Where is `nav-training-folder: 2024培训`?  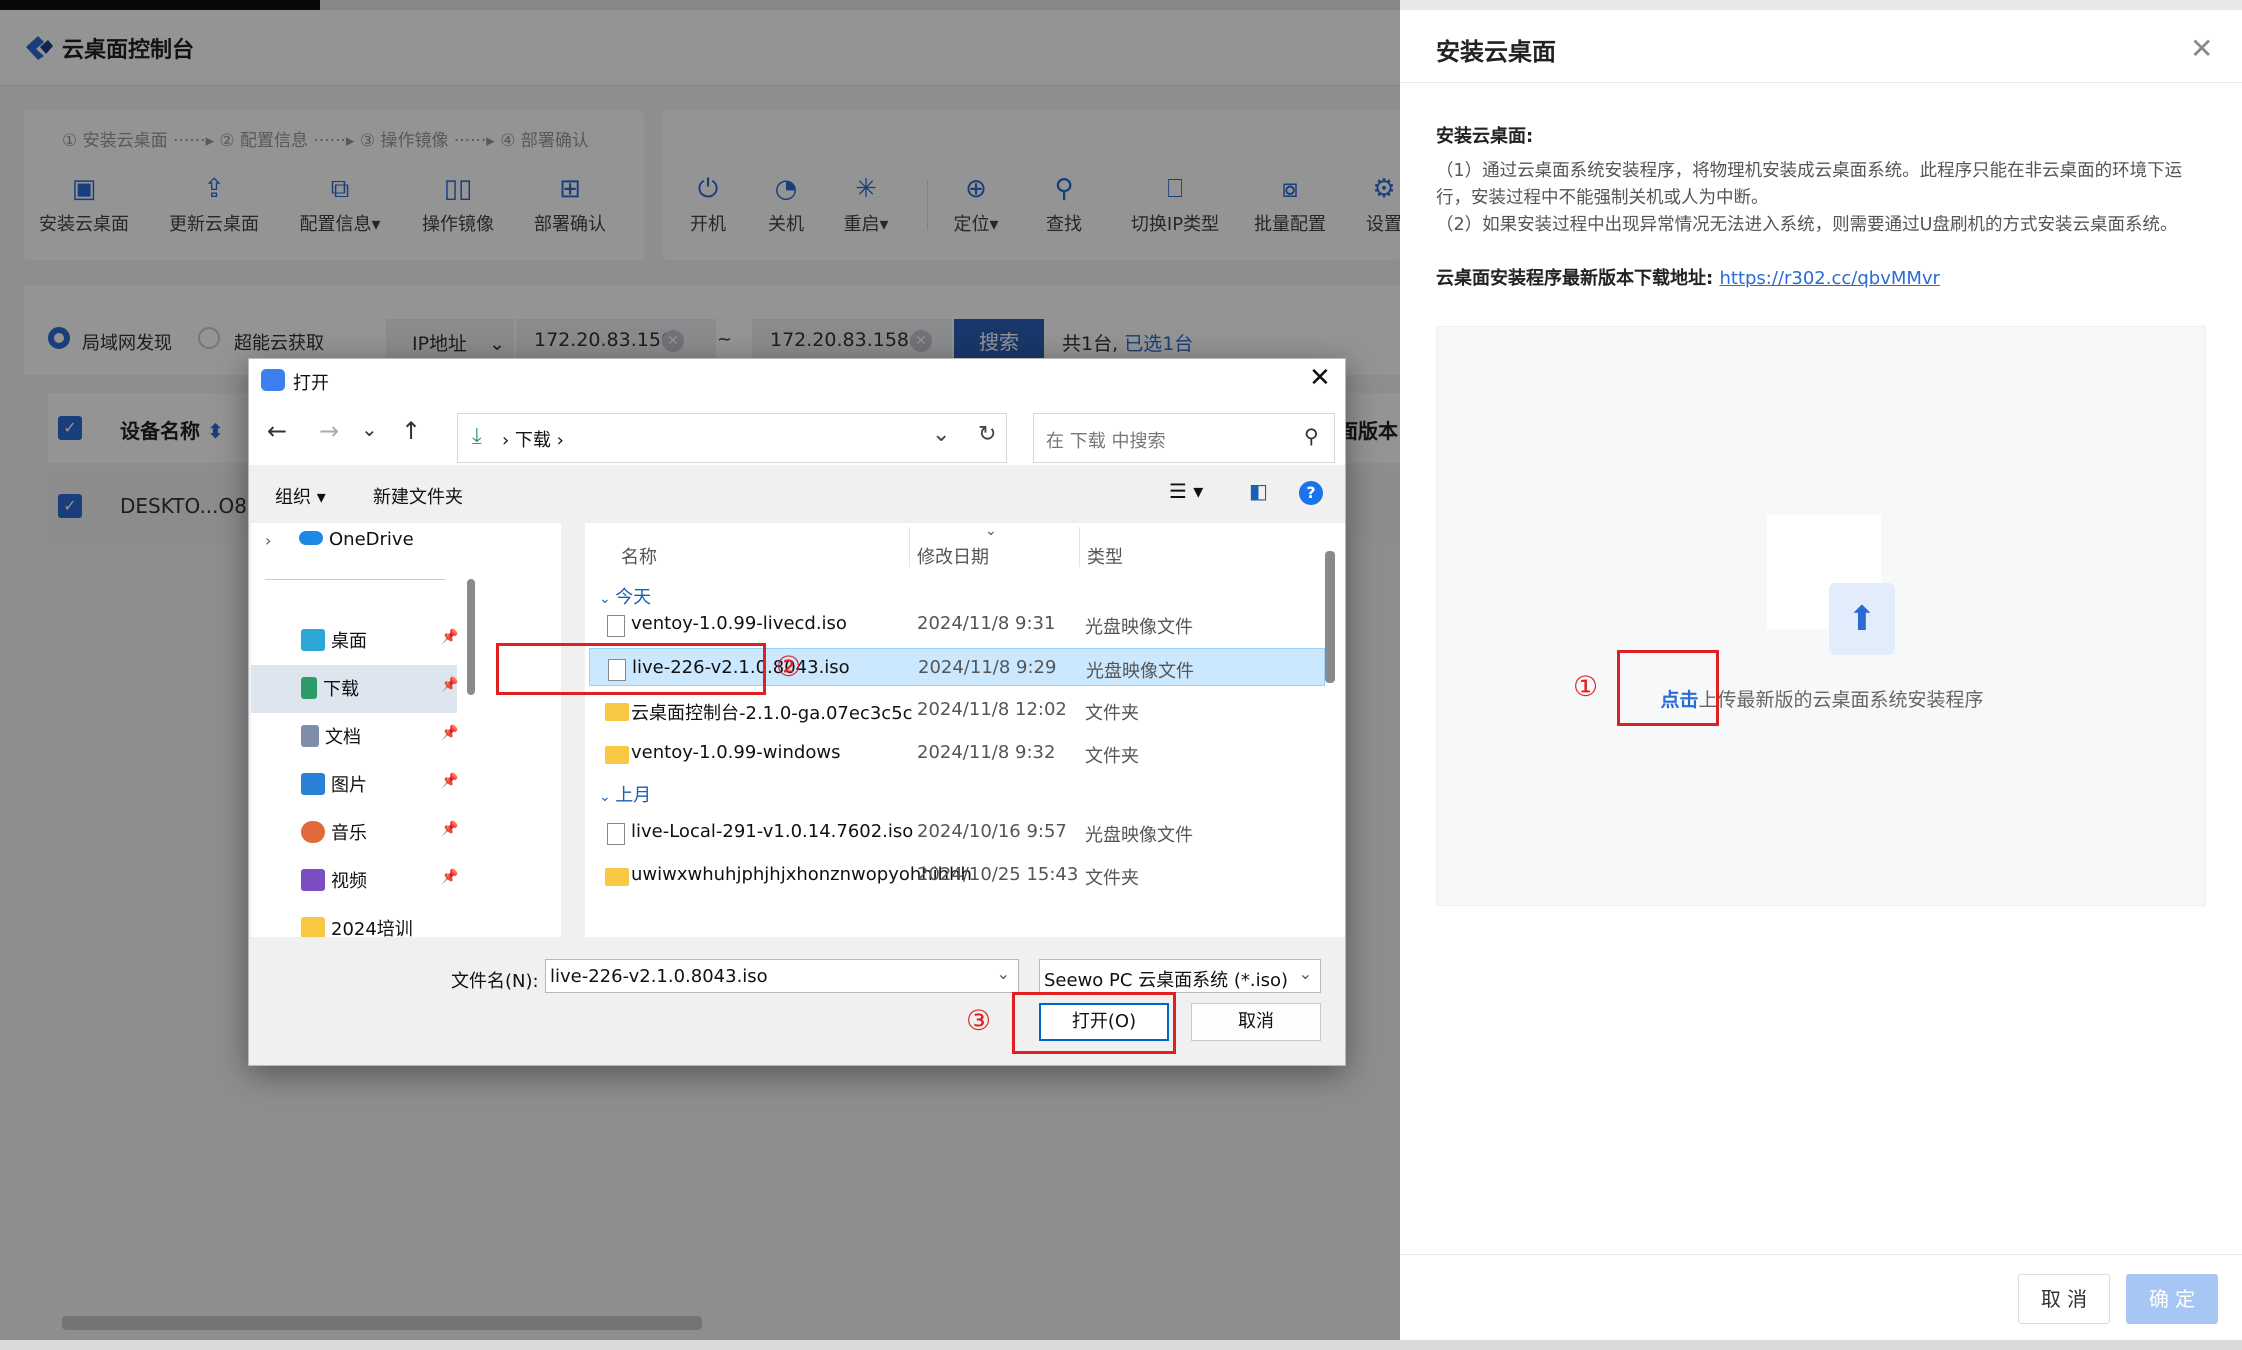 nav-training-folder: 2024培训 is located at coordinates (357, 926).